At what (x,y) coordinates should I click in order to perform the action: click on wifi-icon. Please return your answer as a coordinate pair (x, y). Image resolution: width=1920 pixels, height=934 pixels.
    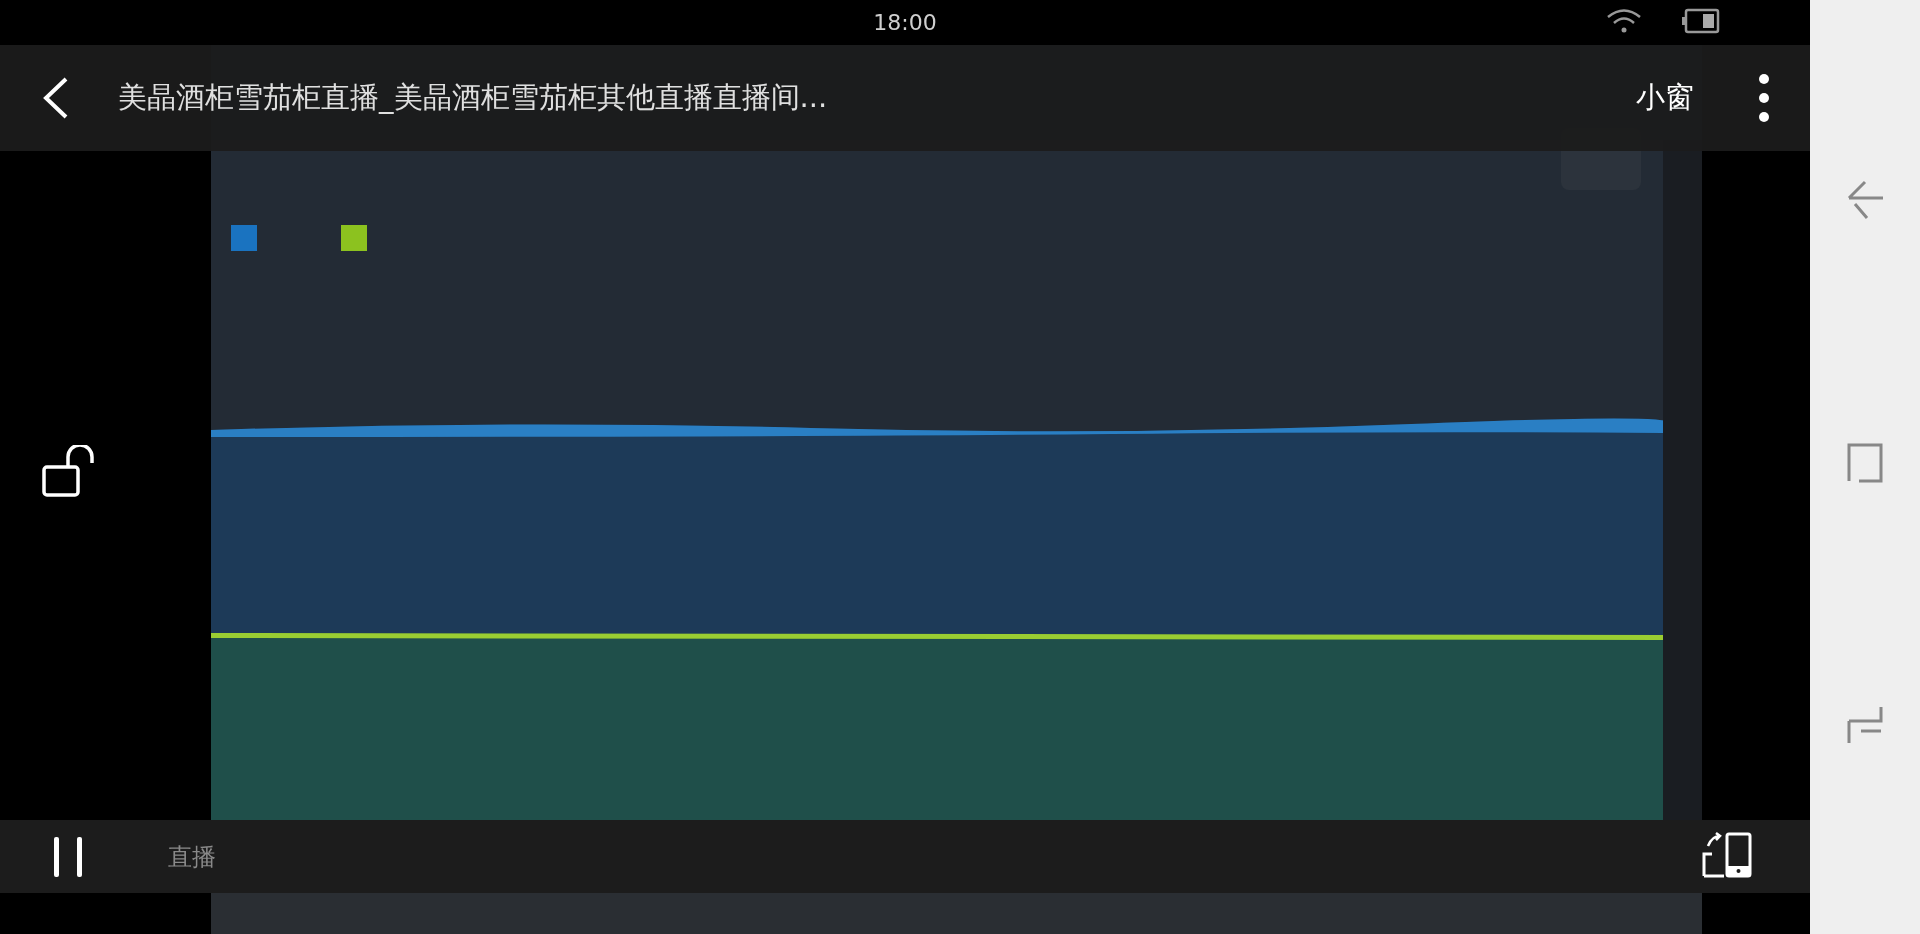
    Looking at the image, I should click on (1624, 21).